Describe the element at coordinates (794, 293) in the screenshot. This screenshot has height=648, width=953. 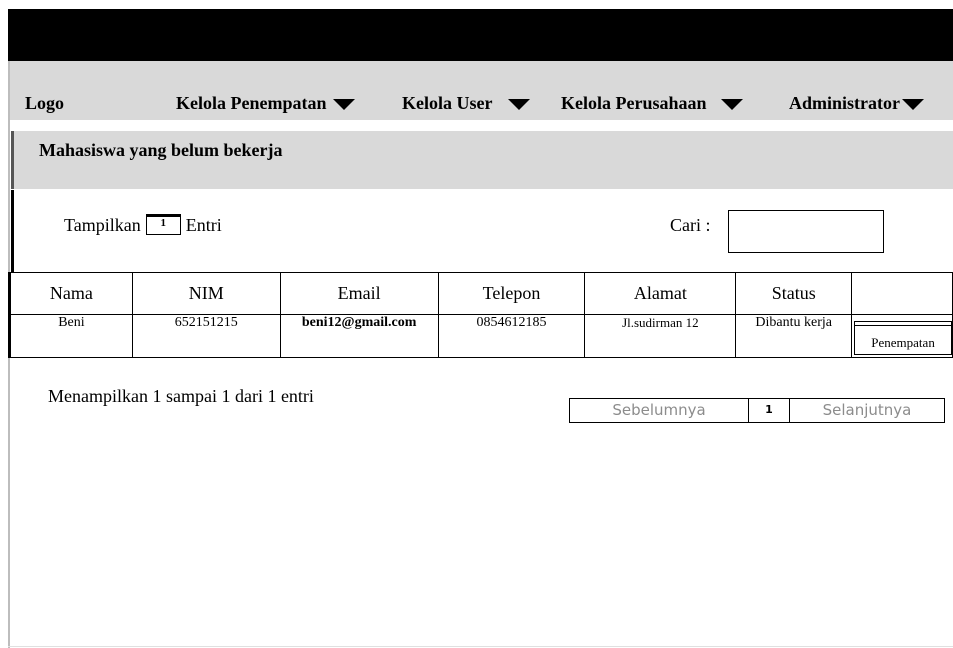
I see `header-status: Status` at that location.